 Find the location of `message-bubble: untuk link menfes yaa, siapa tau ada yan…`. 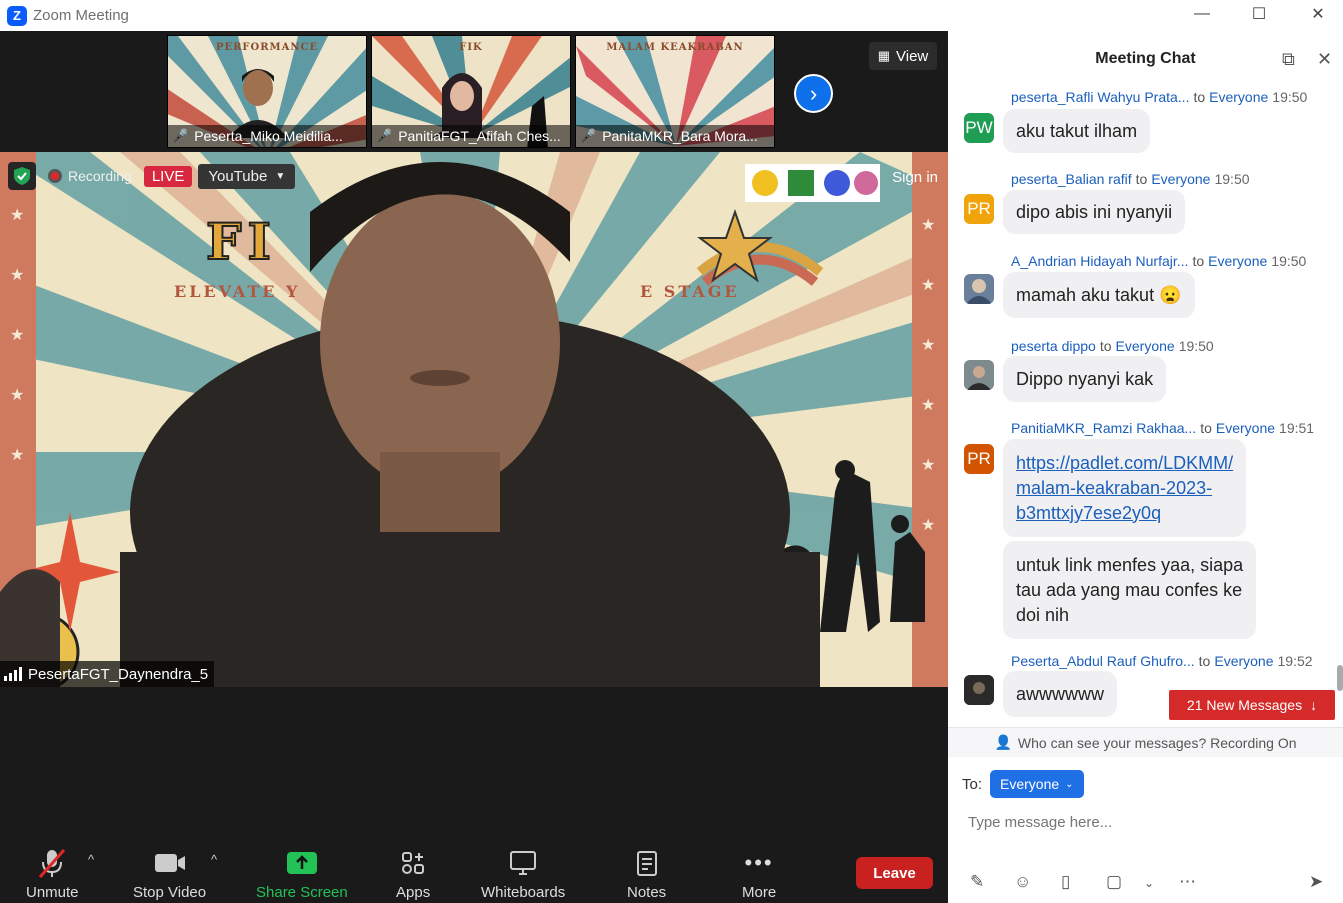

message-bubble: untuk link menfes yaa, siapa tau ada yan… is located at coordinates (1130, 590).